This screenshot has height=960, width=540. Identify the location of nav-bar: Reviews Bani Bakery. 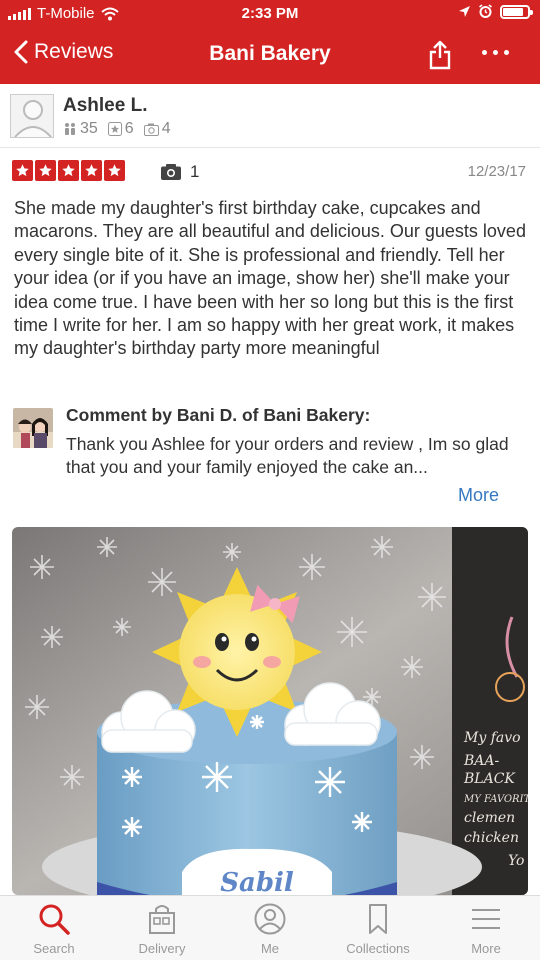
(270, 56).